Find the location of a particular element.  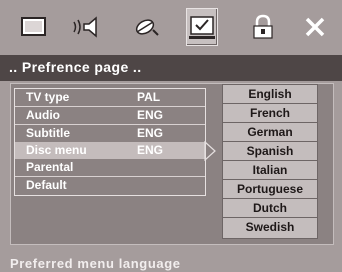

setting-row-tv-type: TV type PAL is located at coordinates (110, 98).